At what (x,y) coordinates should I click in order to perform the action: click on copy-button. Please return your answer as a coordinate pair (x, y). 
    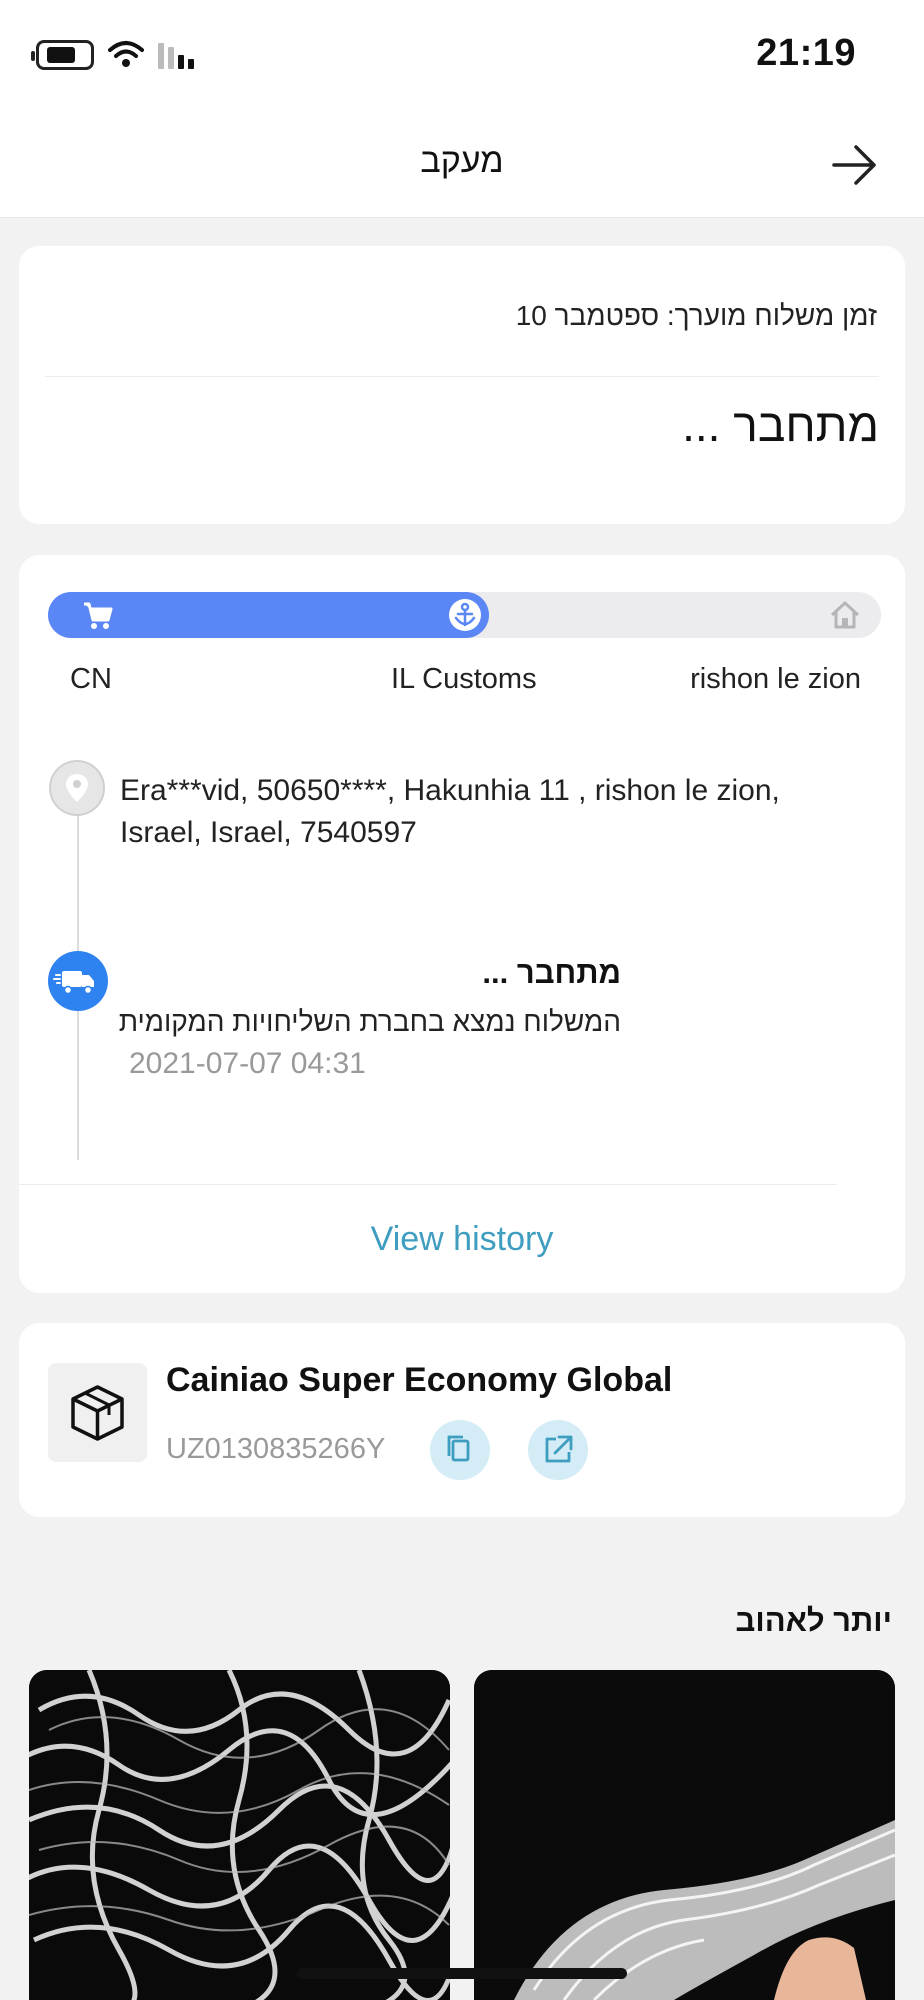
    Looking at the image, I should click on (460, 1450).